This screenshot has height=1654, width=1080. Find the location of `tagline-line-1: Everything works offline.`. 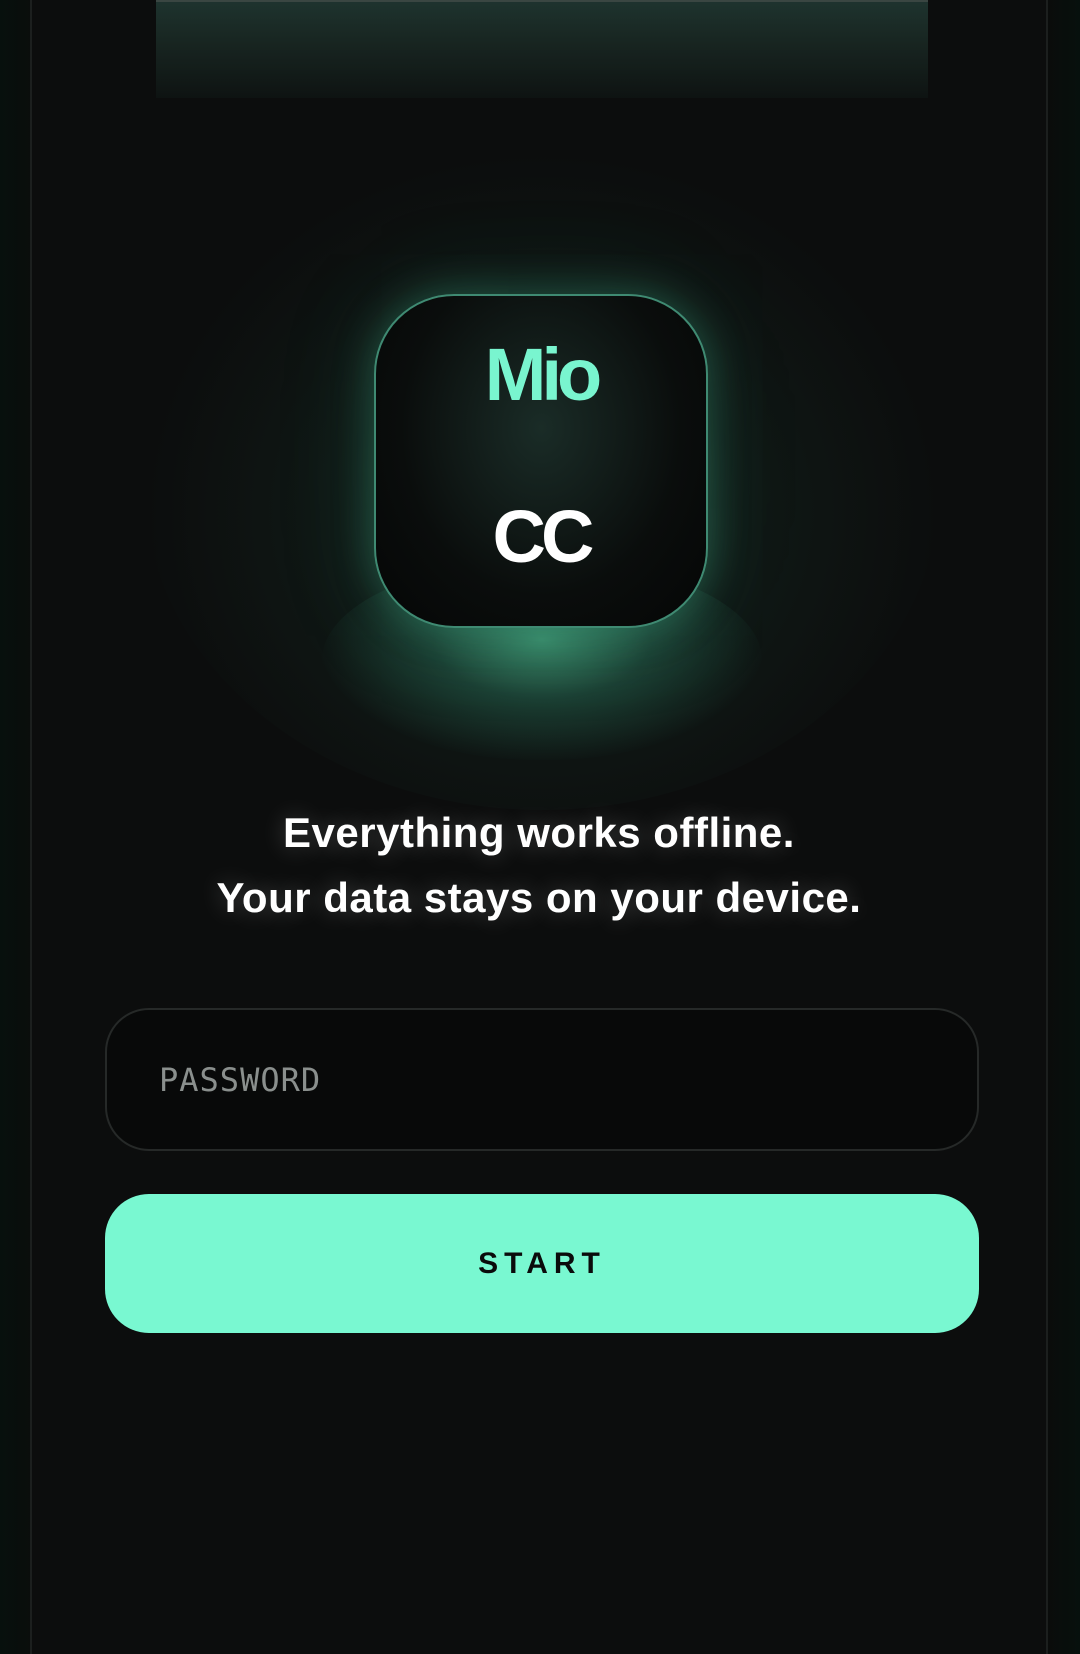

tagline-line-1: Everything works offline. is located at coordinates (539, 832).